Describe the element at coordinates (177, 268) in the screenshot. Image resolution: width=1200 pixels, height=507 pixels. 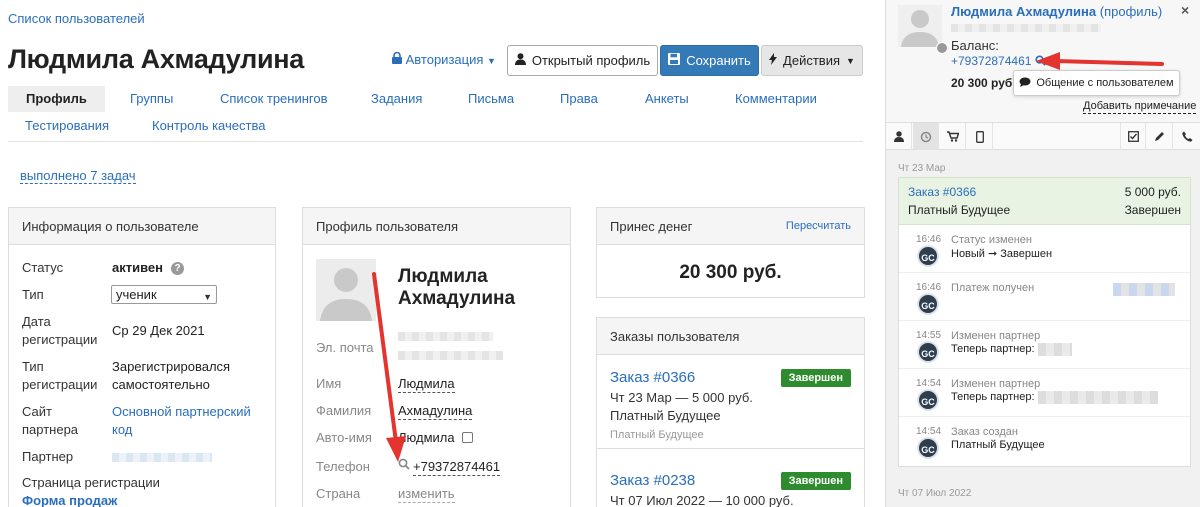
I see `help-icon: ?` at that location.